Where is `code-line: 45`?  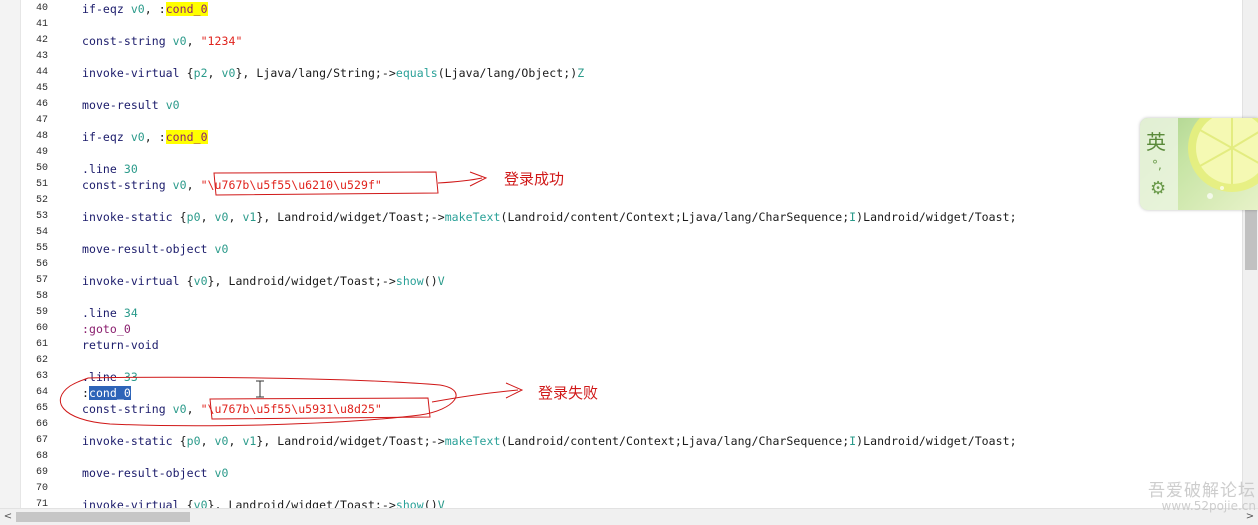
code-line: 45 is located at coordinates (621, 89).